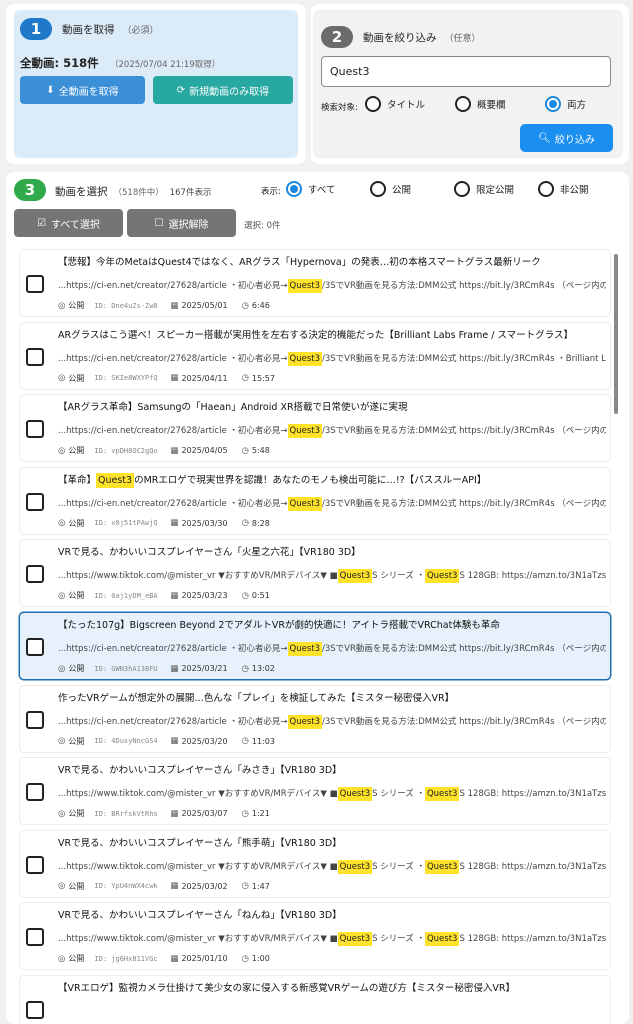 The height and width of the screenshot is (1024, 633). Describe the element at coordinates (204, 378) in the screenshot. I see `video-date: 2025/04/11` at that location.